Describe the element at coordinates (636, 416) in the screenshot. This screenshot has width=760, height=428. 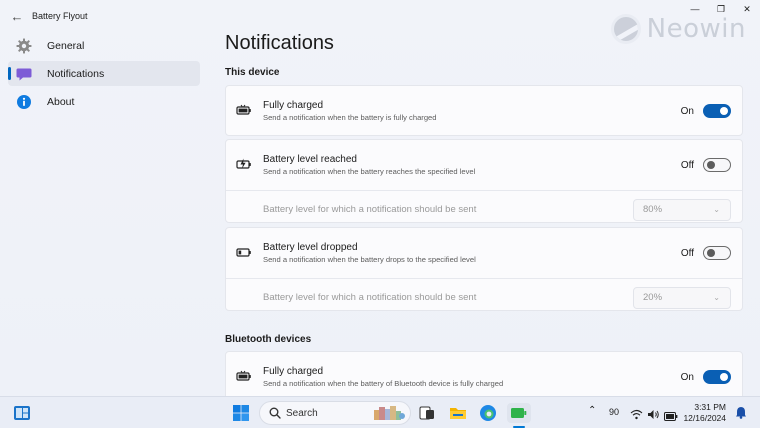
I see `wifi-icon` at that location.